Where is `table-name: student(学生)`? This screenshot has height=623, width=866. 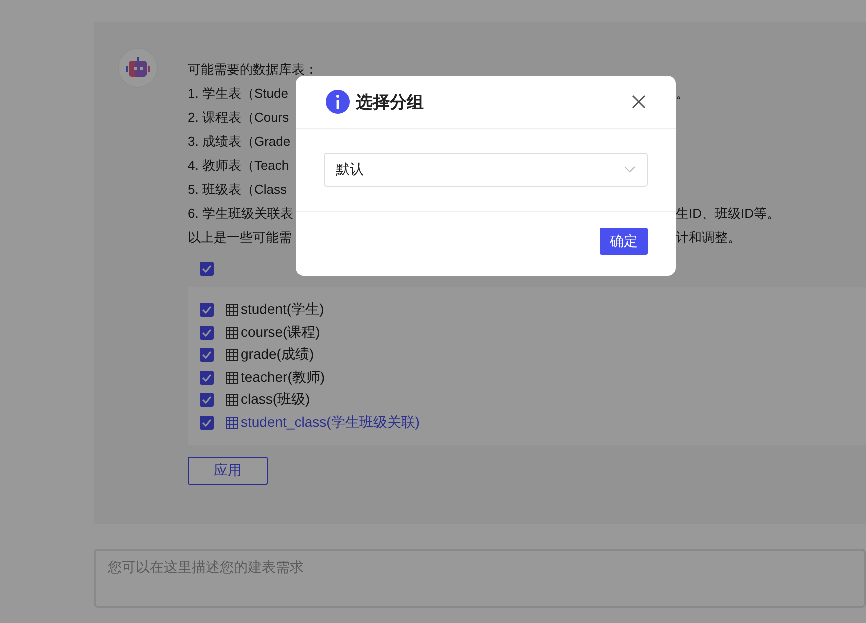
table-name: student(学生) is located at coordinates (282, 310).